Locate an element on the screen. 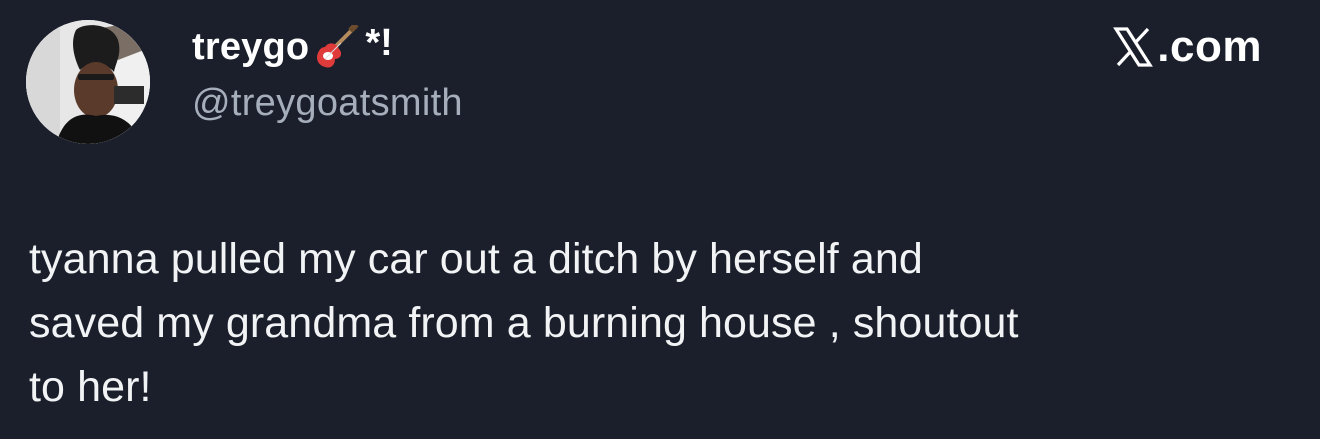  avatar-photo is located at coordinates (88, 82).